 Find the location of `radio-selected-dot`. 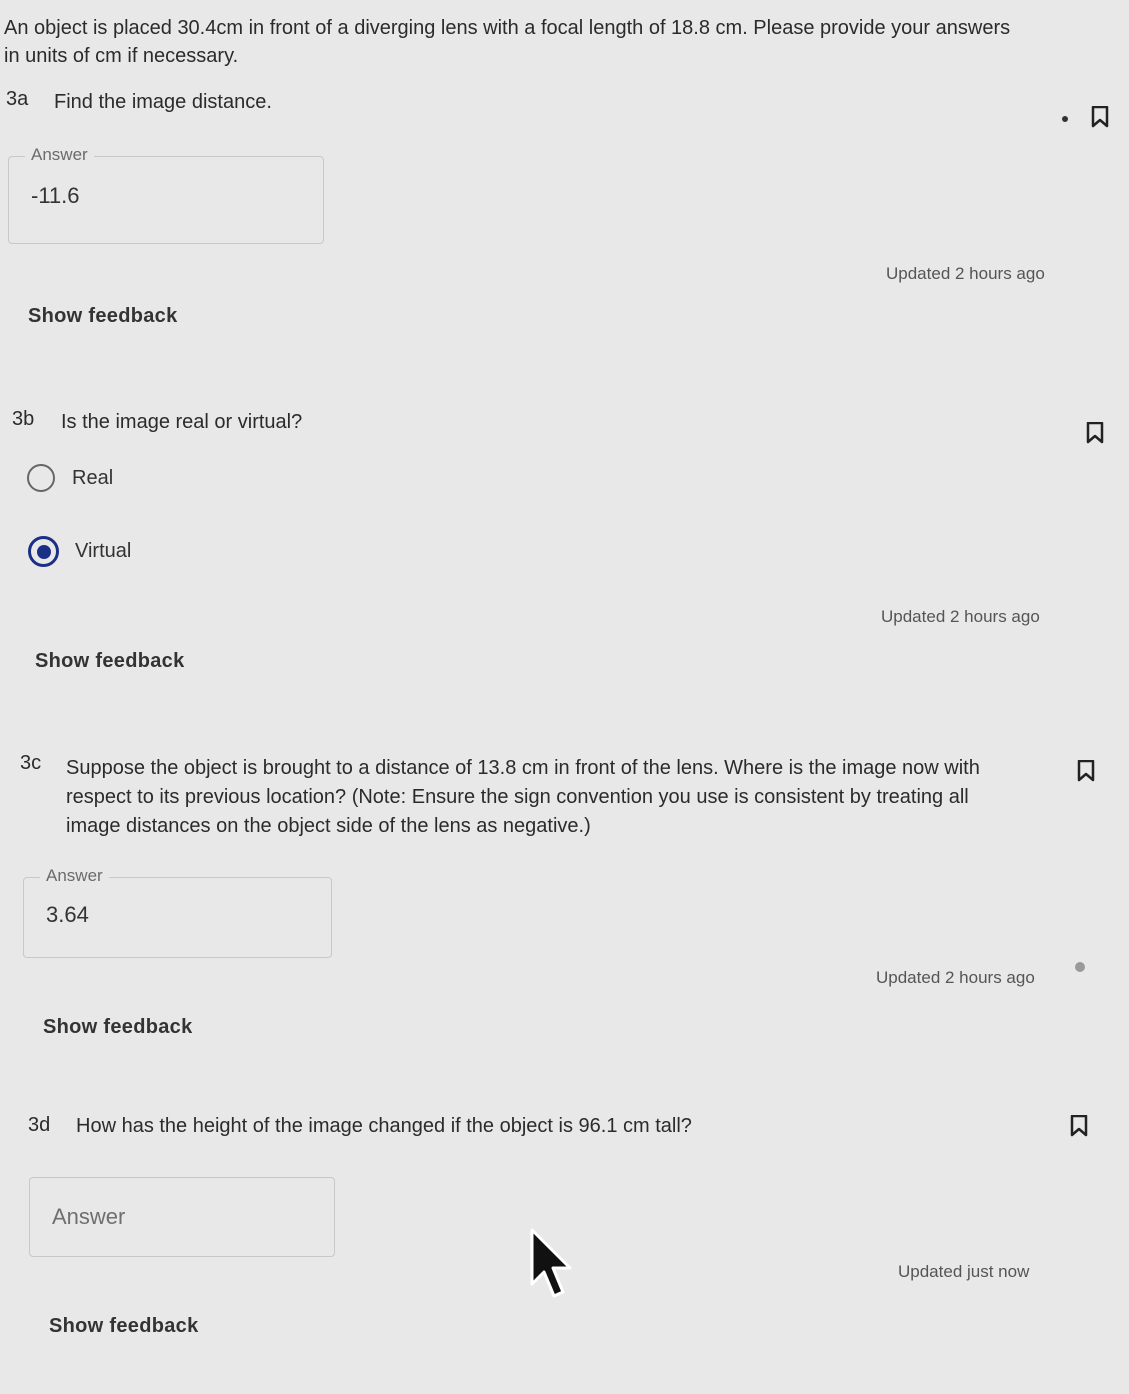

radio-selected-dot is located at coordinates (43, 551).